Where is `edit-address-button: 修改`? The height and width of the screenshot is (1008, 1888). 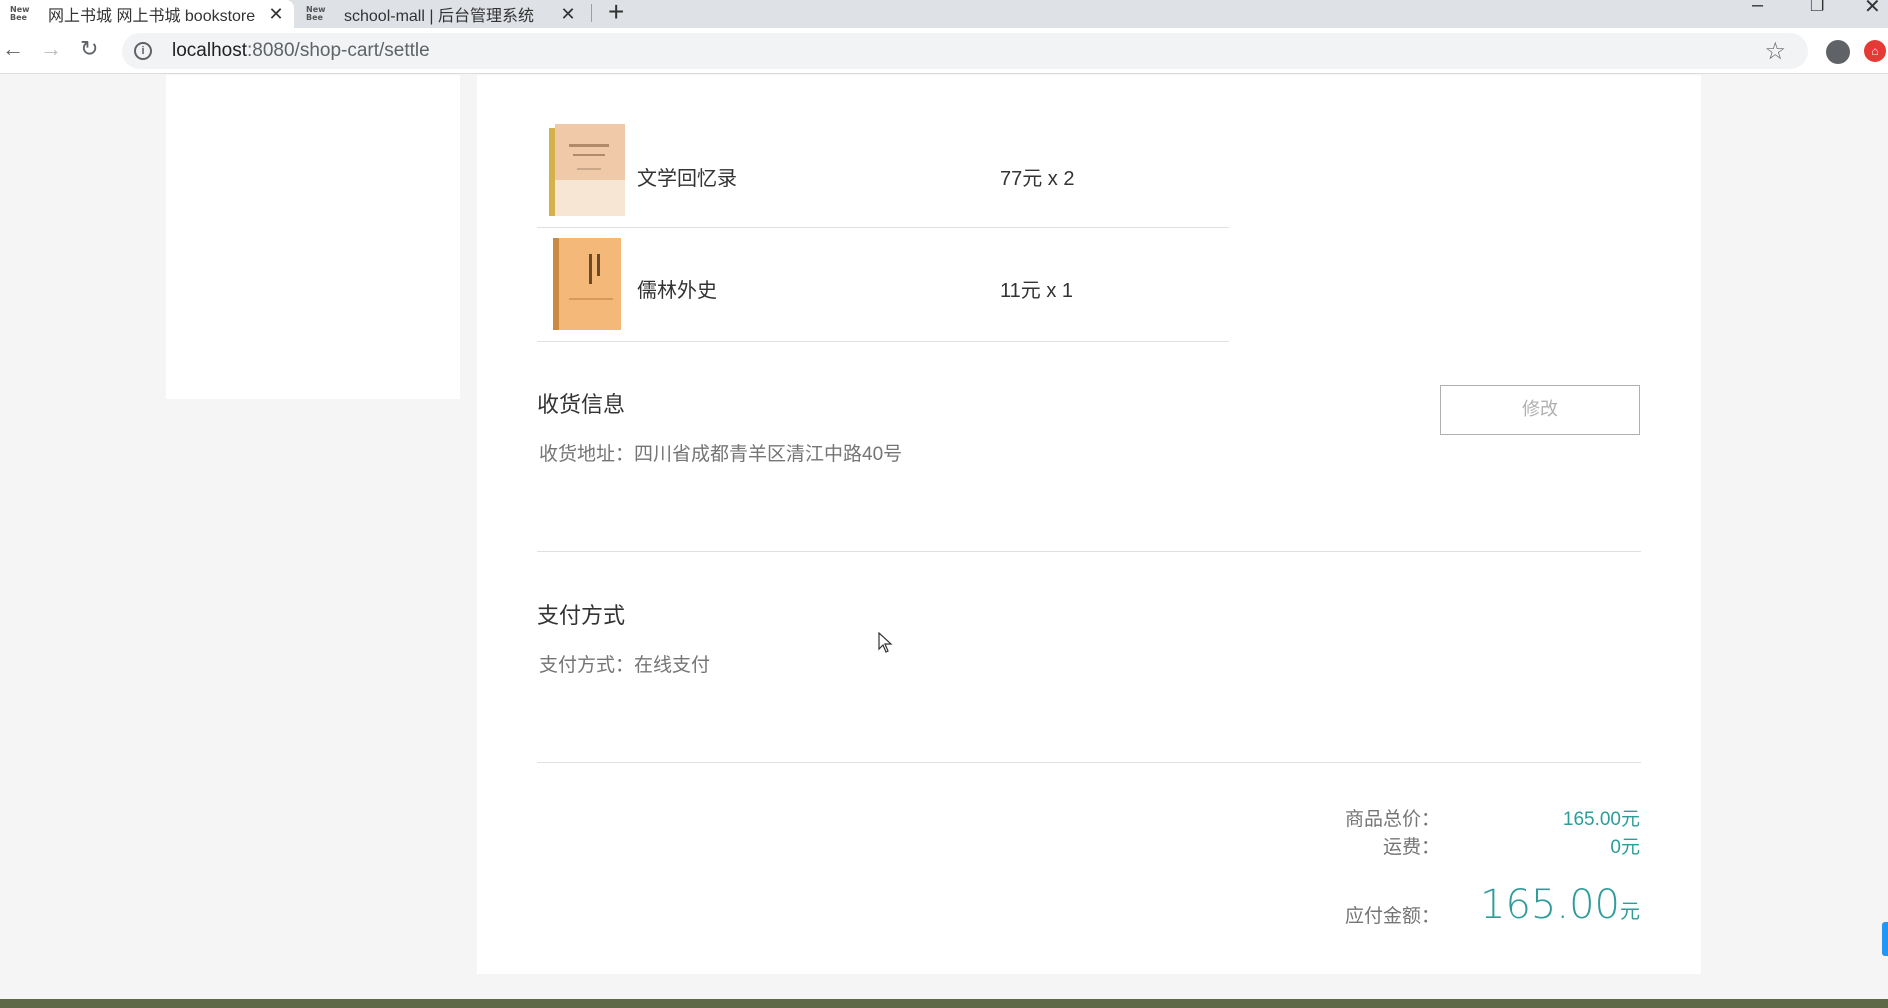
edit-address-button: 修改 is located at coordinates (1540, 410).